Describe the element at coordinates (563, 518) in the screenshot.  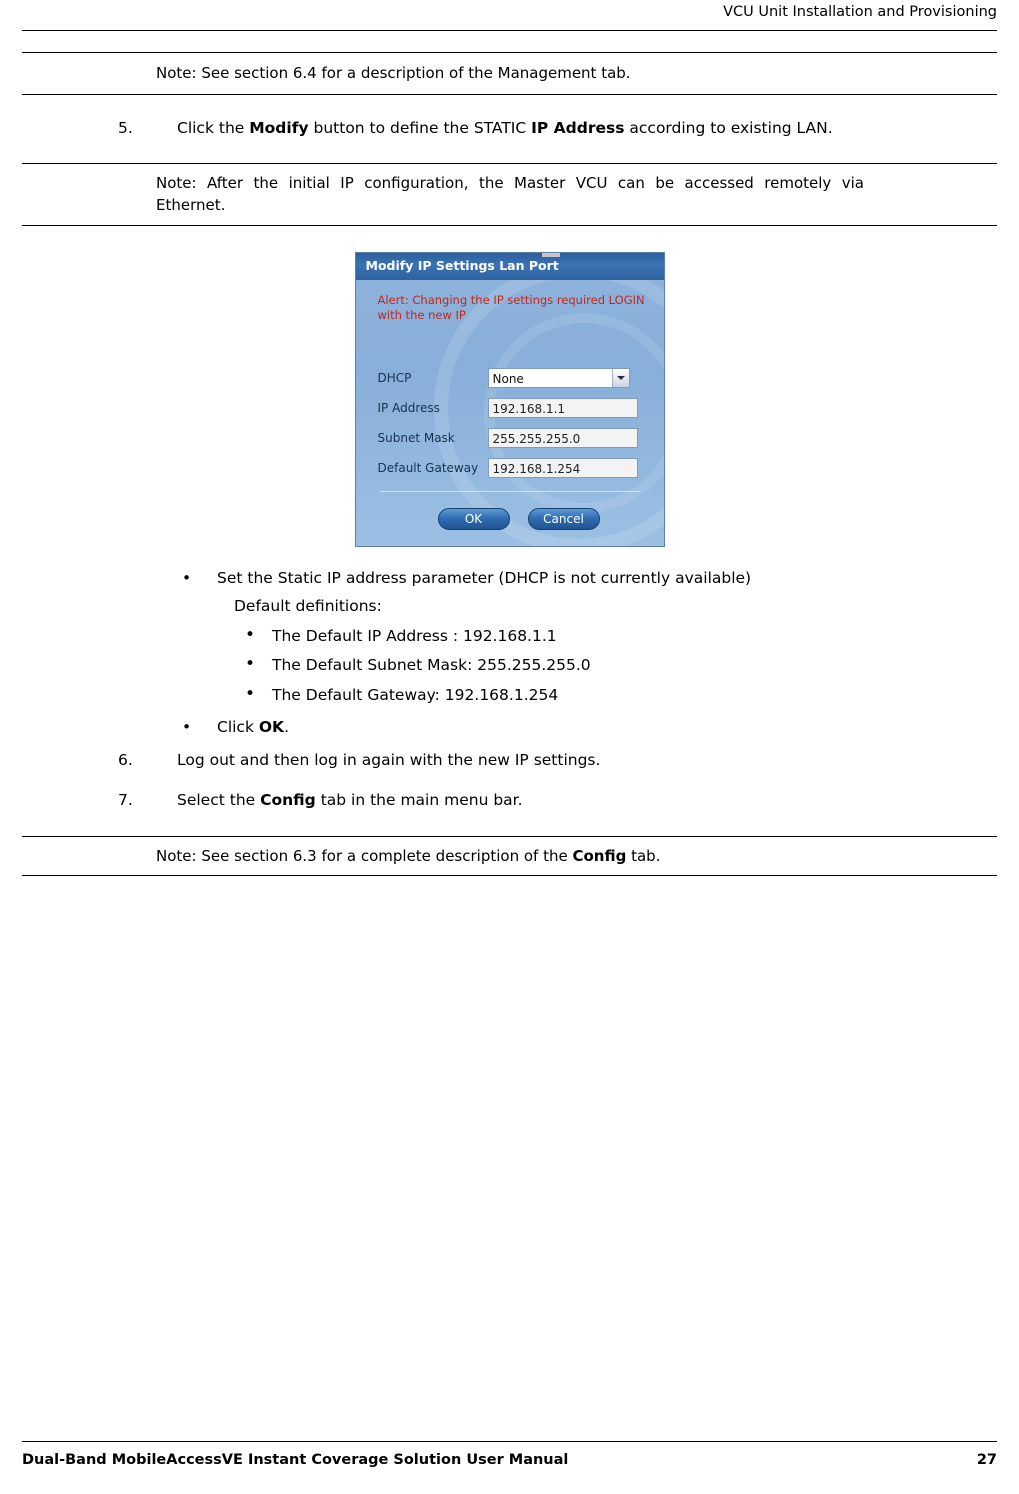
I see `cancel-button: Cancel` at that location.